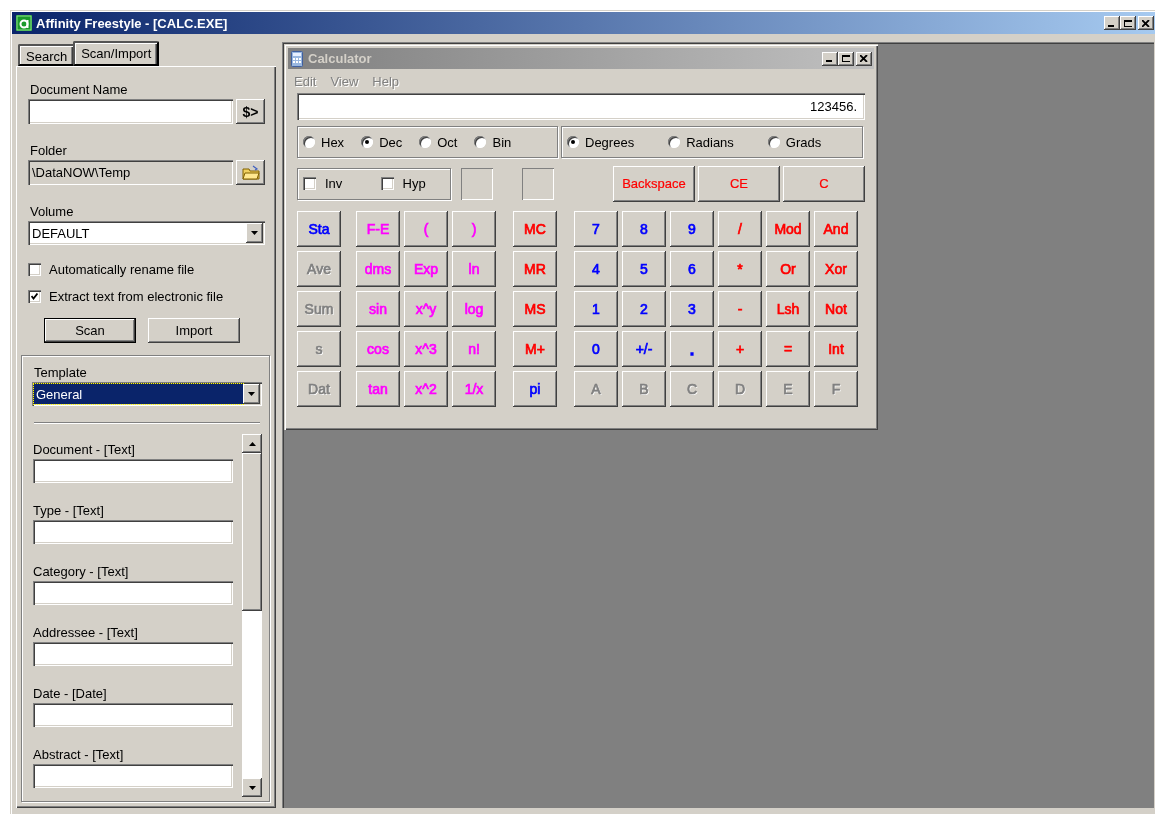 Image resolution: width=1155 pixels, height=814 pixels. What do you see at coordinates (710, 142) in the screenshot?
I see `radio-label: Radians` at bounding box center [710, 142].